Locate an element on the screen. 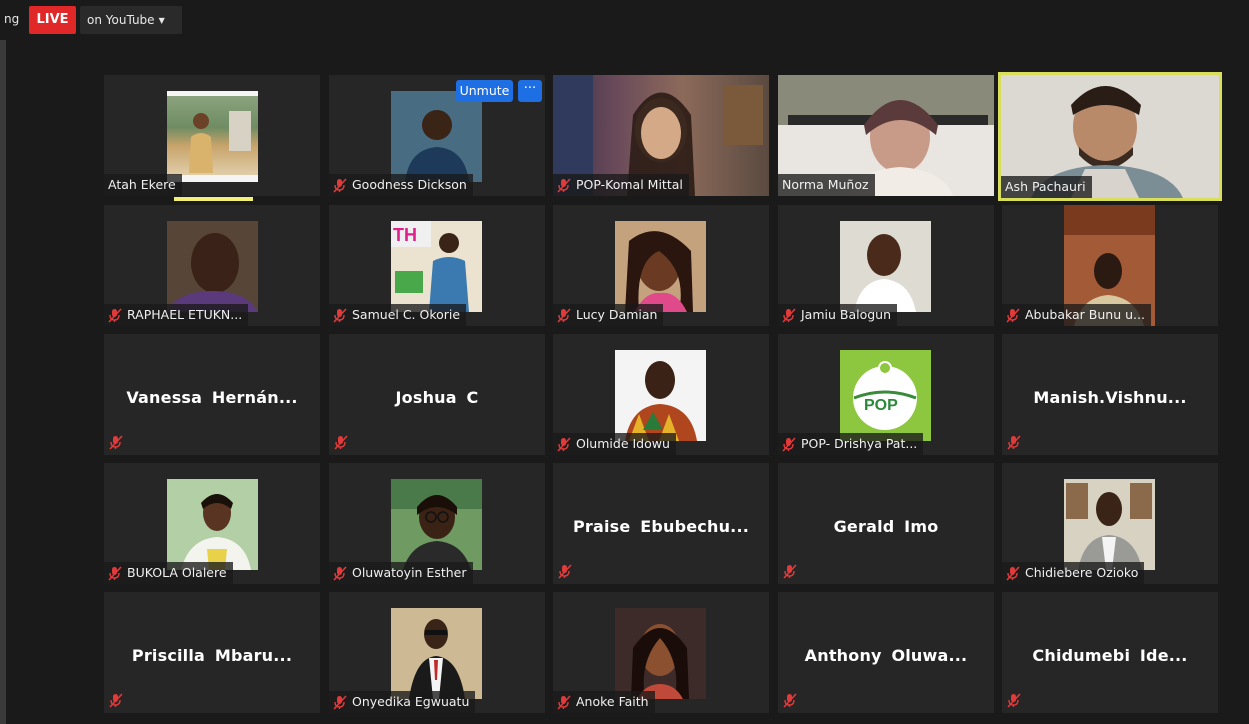 This screenshot has height=724, width=1249. active-speaker-tile: Ash Pachauri is located at coordinates (1110, 136).